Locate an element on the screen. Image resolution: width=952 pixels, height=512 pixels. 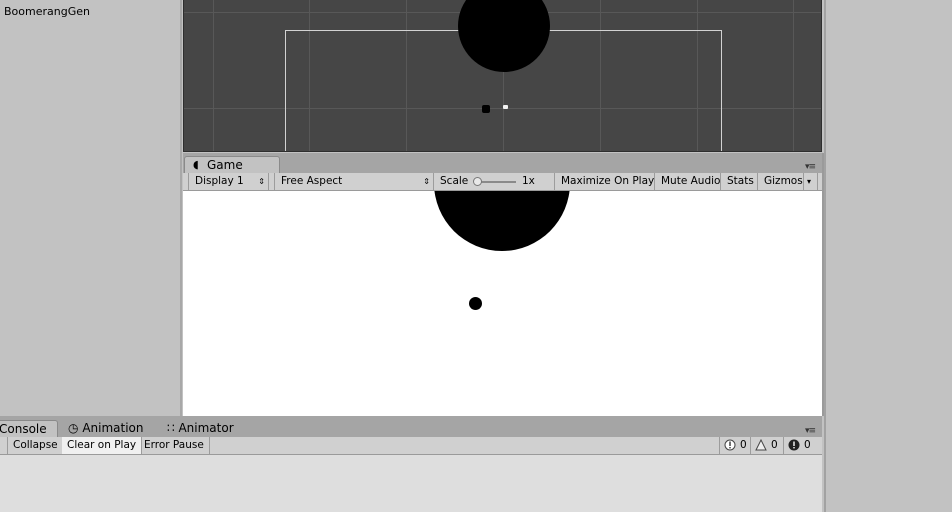
inspector-panel is located at coordinates (888, 256).